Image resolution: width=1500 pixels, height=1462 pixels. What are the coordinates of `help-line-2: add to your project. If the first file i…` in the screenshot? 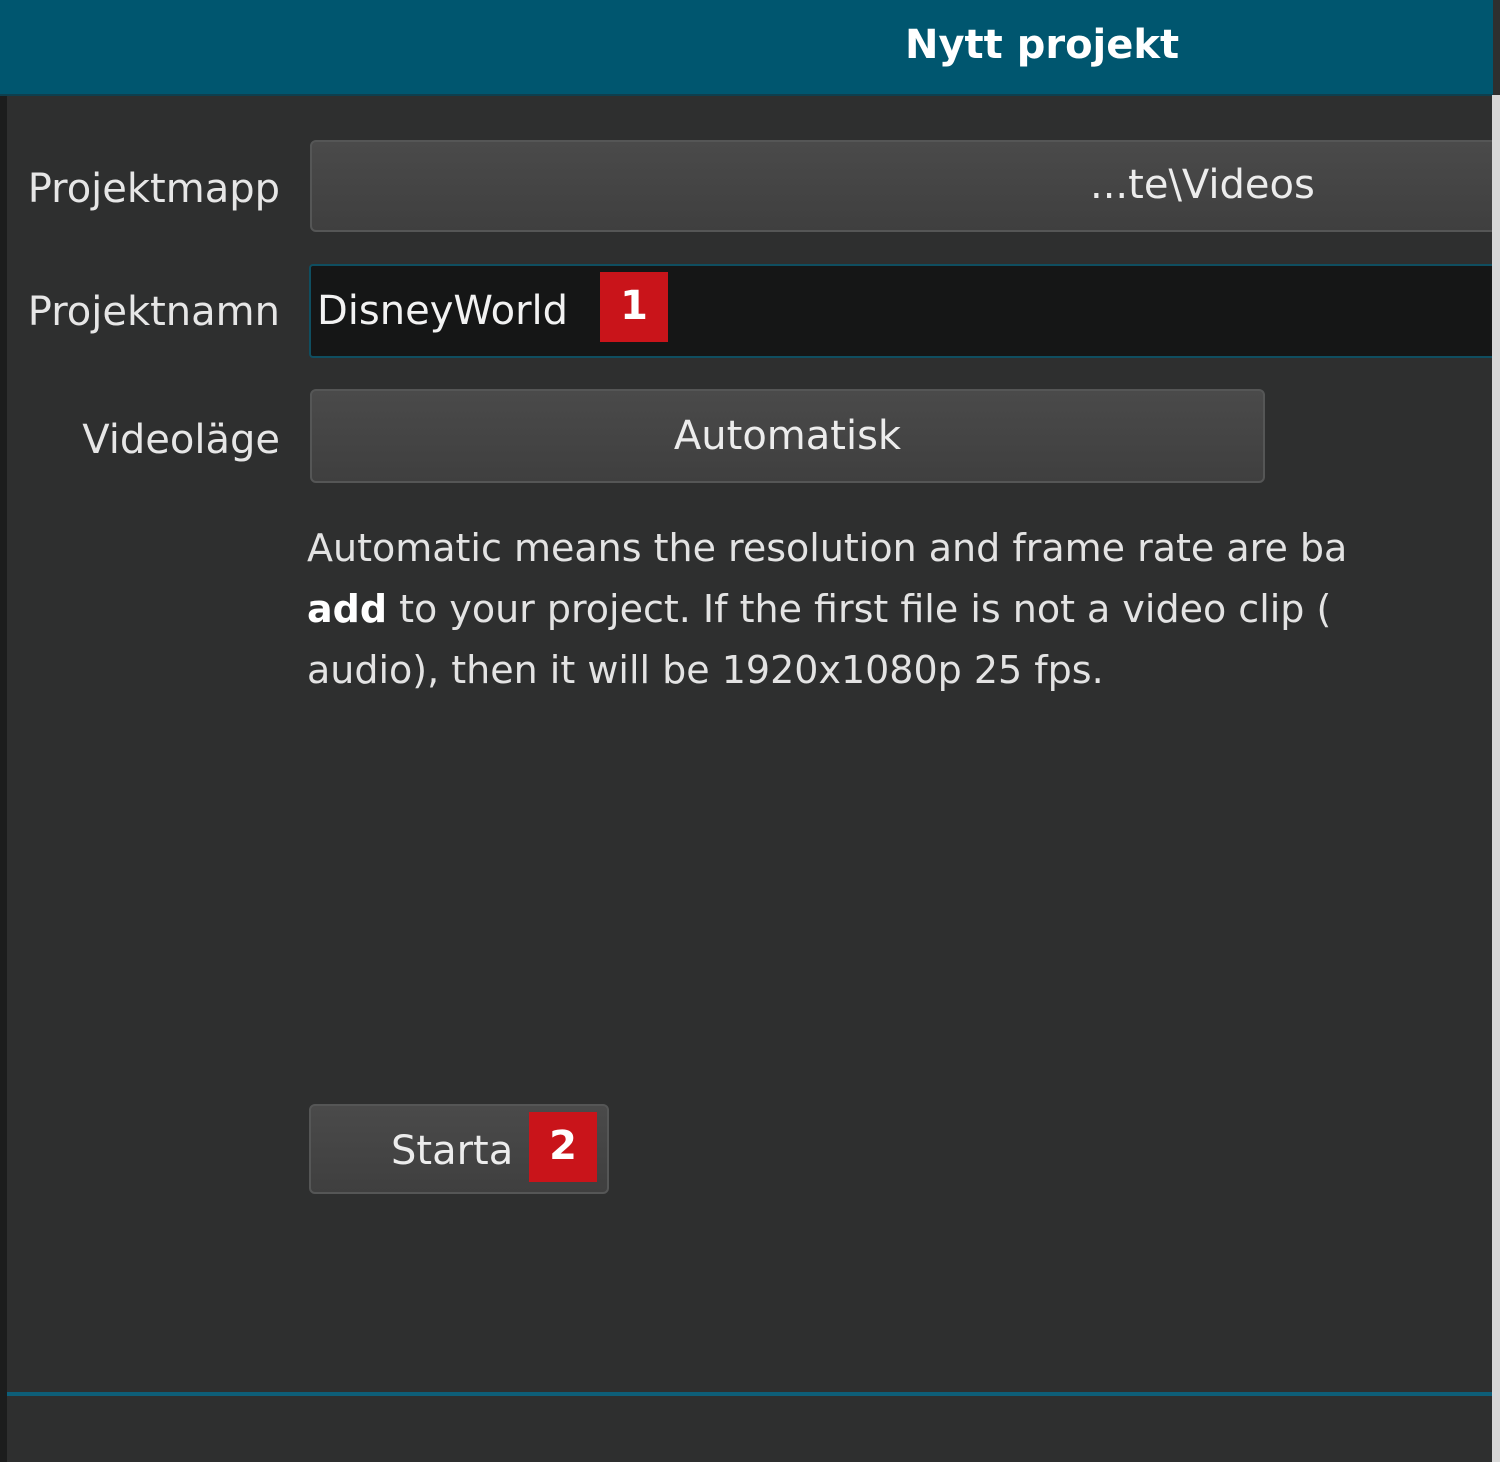 It's located at (900, 609).